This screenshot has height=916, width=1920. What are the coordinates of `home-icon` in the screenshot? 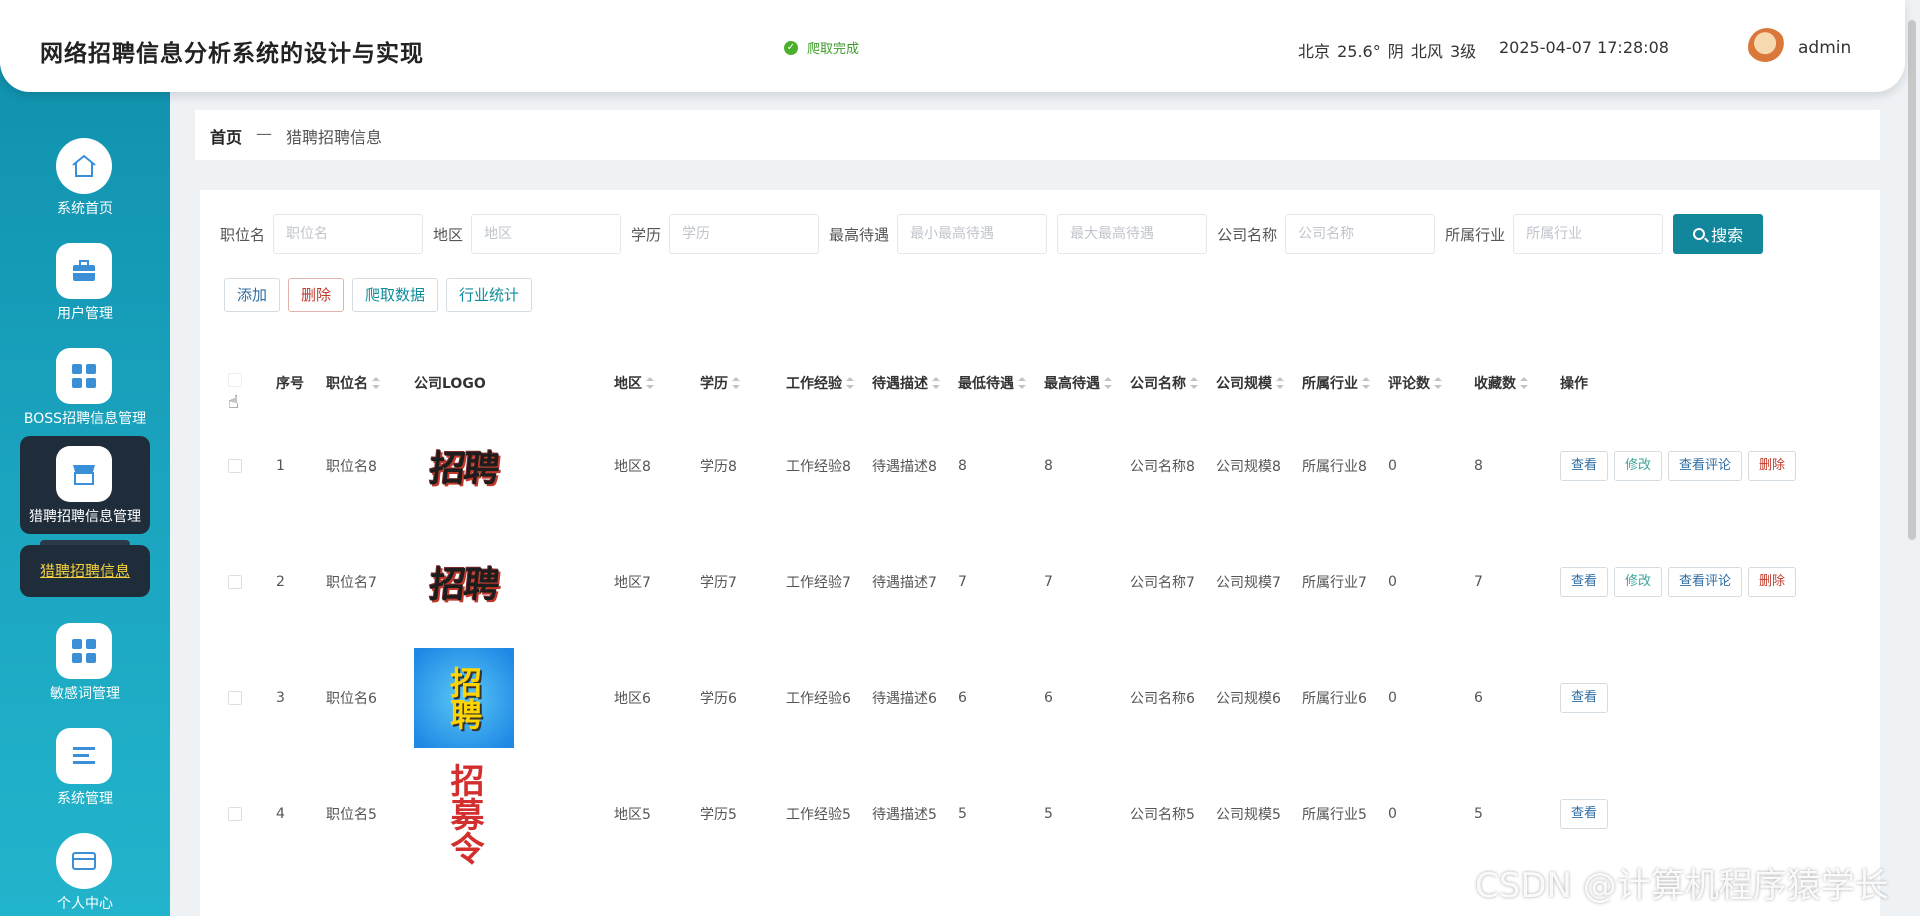 It's located at (84, 166).